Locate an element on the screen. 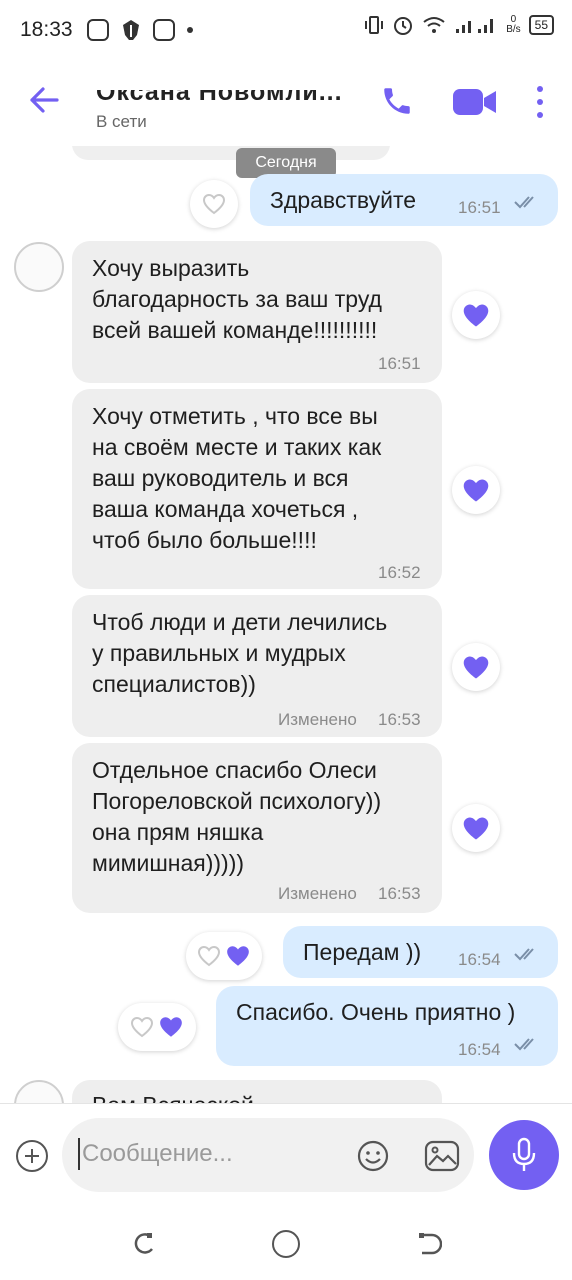  video-camera-icon is located at coordinates (474, 102).